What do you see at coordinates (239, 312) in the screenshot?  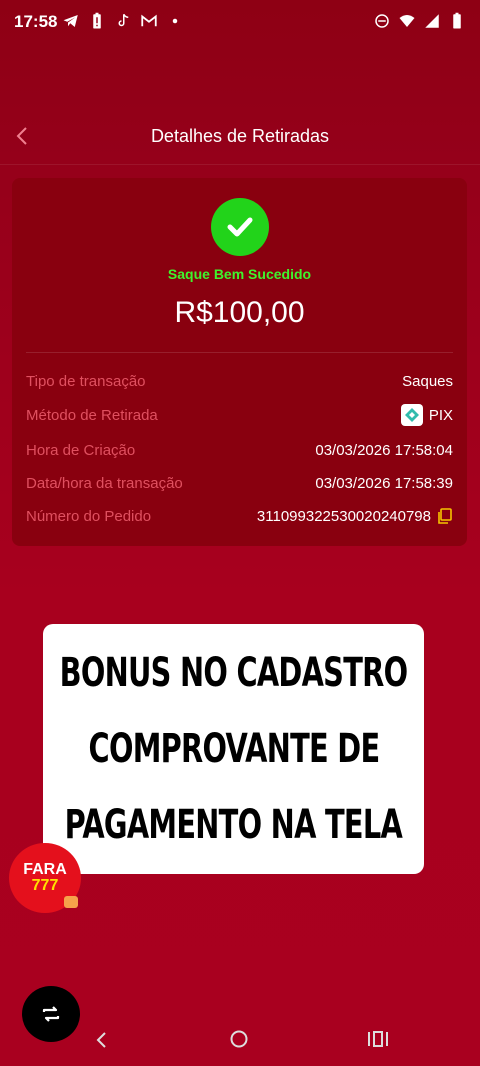 I see `withdrawal-amount: R$100,00` at bounding box center [239, 312].